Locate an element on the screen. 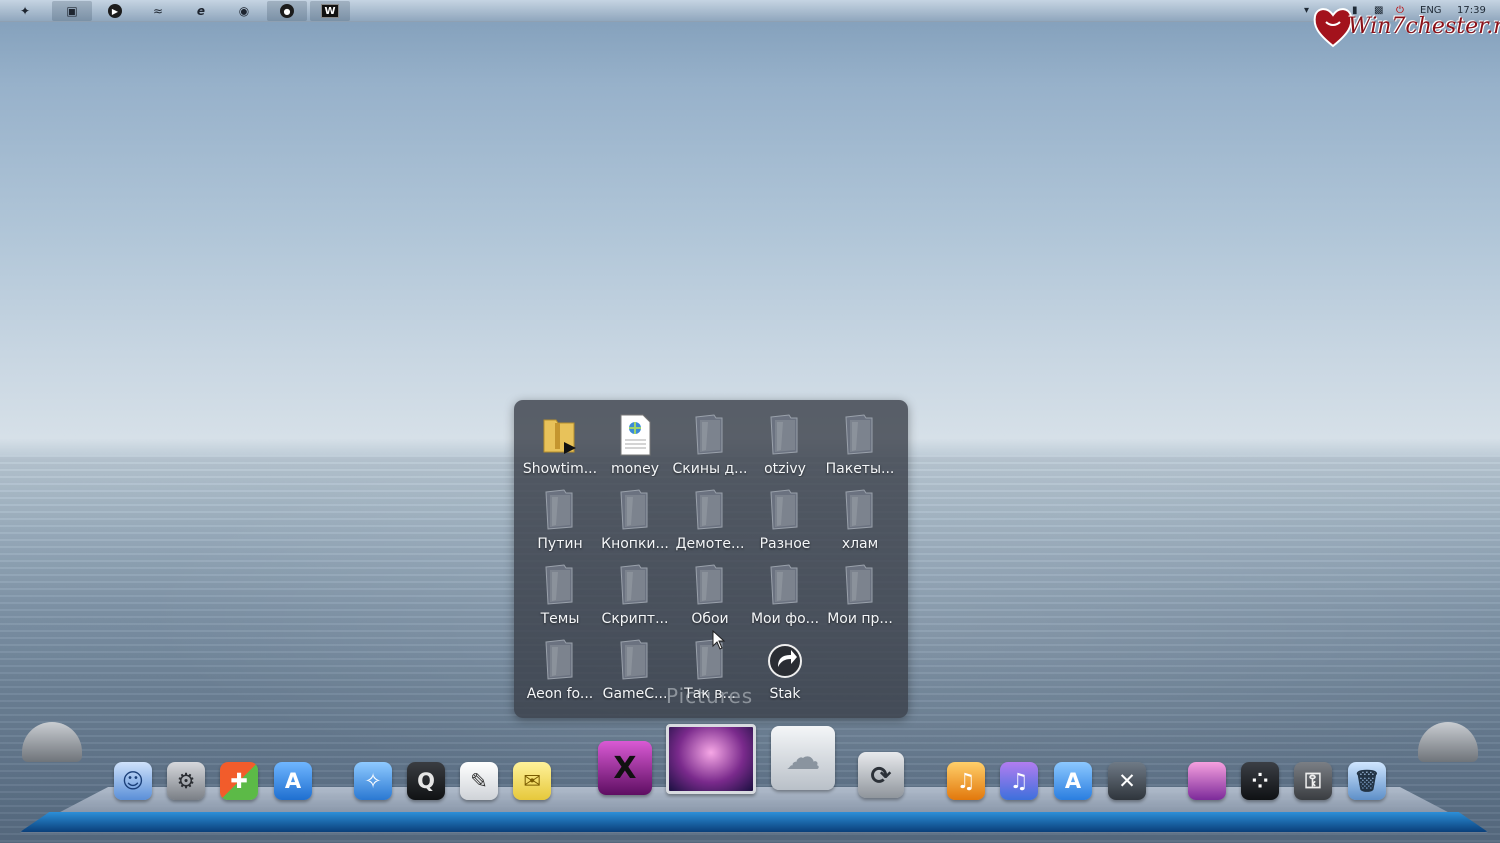  utilities-icon: ✕ is located at coordinates (1127, 781).